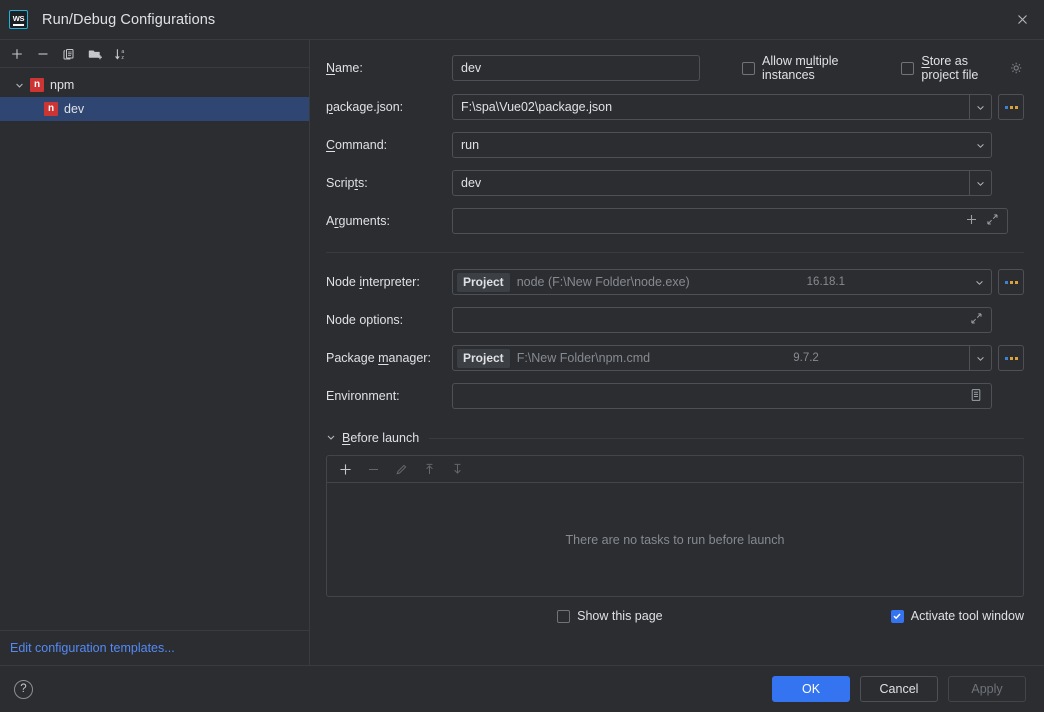  What do you see at coordinates (154, 54) in the screenshot?
I see `sidebar-toolbar: a z` at bounding box center [154, 54].